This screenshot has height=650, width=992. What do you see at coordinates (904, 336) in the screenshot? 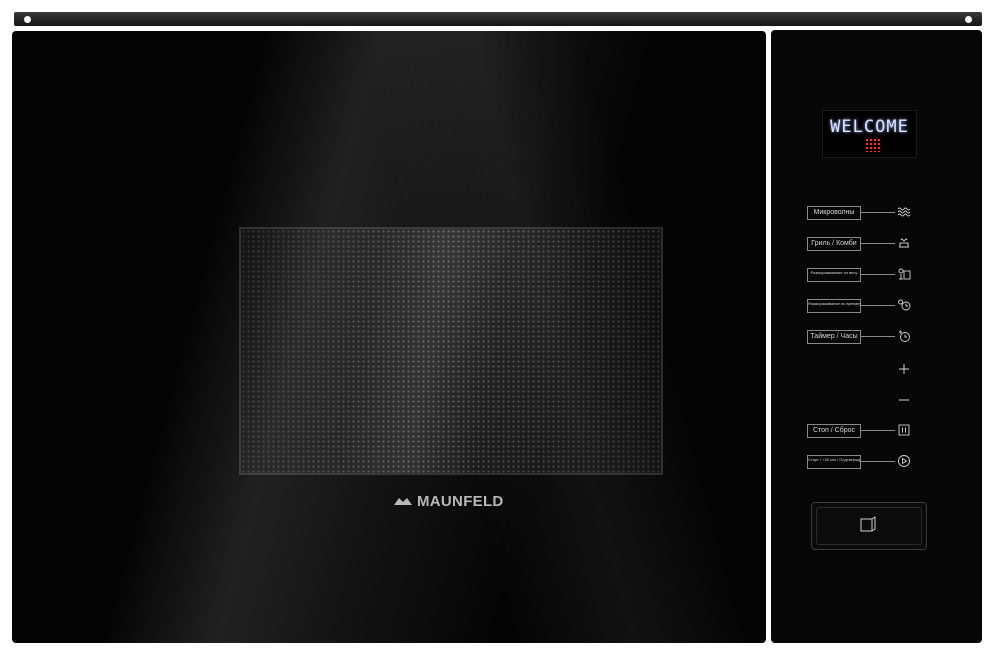
I see `timer-clock-icon` at bounding box center [904, 336].